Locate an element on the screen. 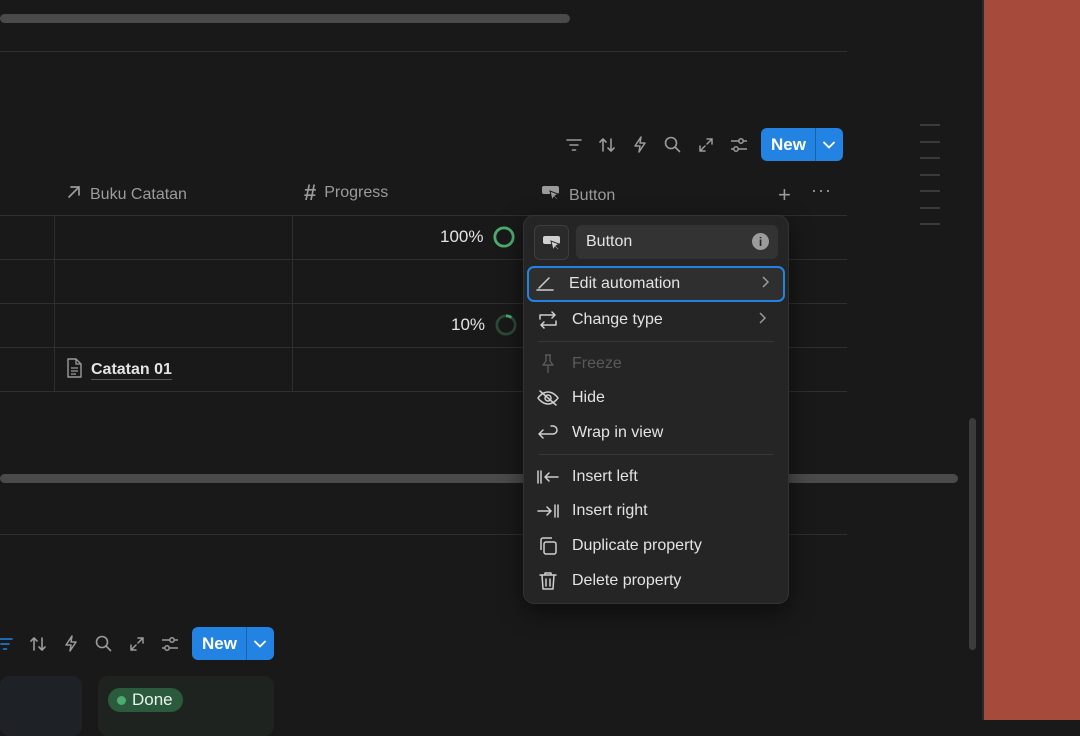 This screenshot has height=736, width=1080. menu-item-wrap-in-view: Wrap in view is located at coordinates (656, 433).